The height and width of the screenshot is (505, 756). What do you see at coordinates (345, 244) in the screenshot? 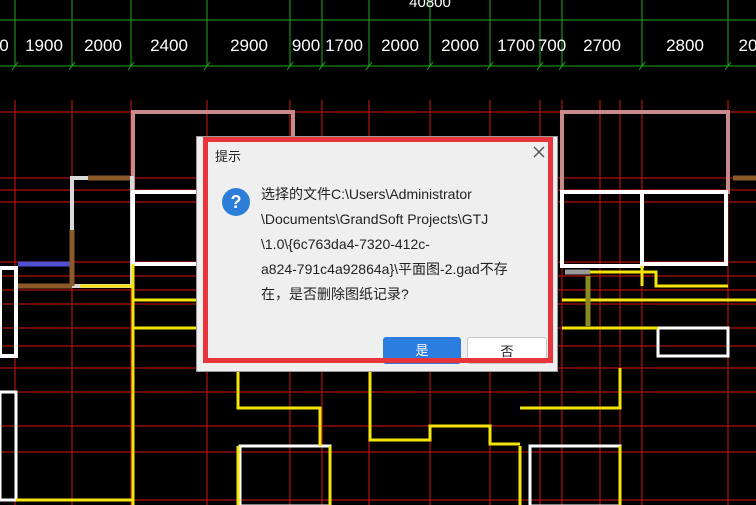
I see `message-line: \1.0\{6c763da4-7320-412c-` at bounding box center [345, 244].